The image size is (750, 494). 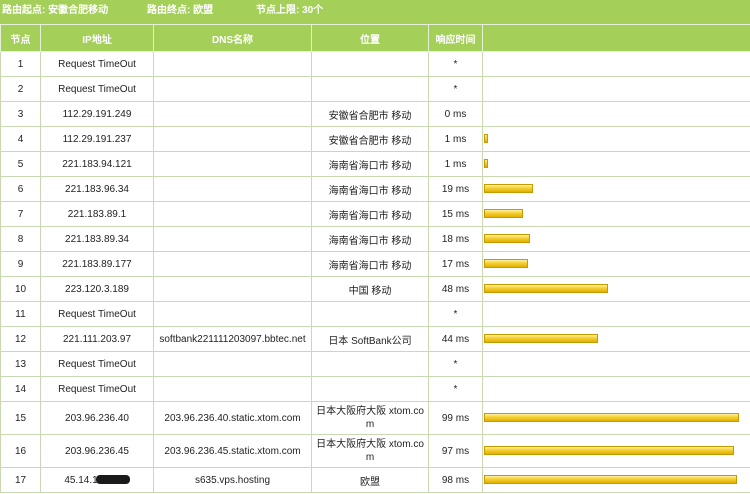 I want to click on response-time-cell: 1 ms, so click(x=455, y=139).